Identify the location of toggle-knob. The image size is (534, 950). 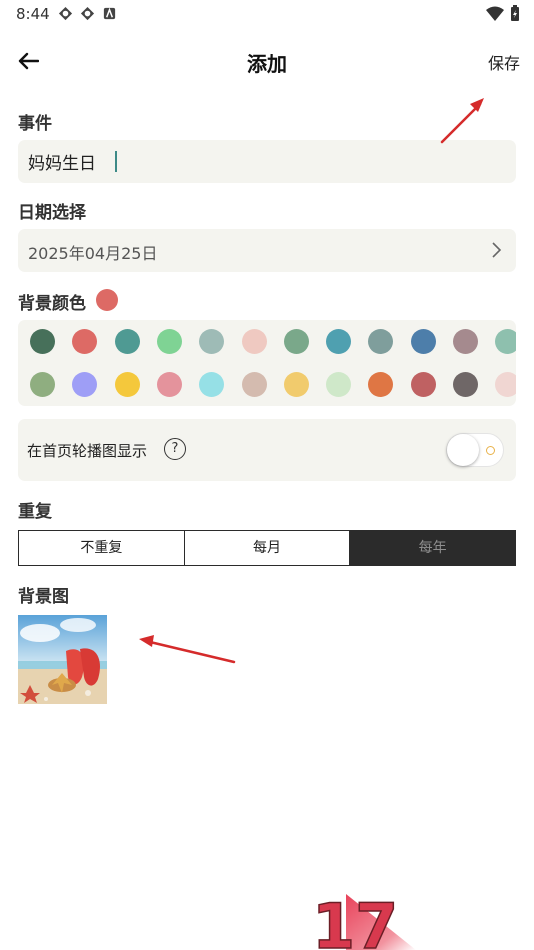
(463, 450).